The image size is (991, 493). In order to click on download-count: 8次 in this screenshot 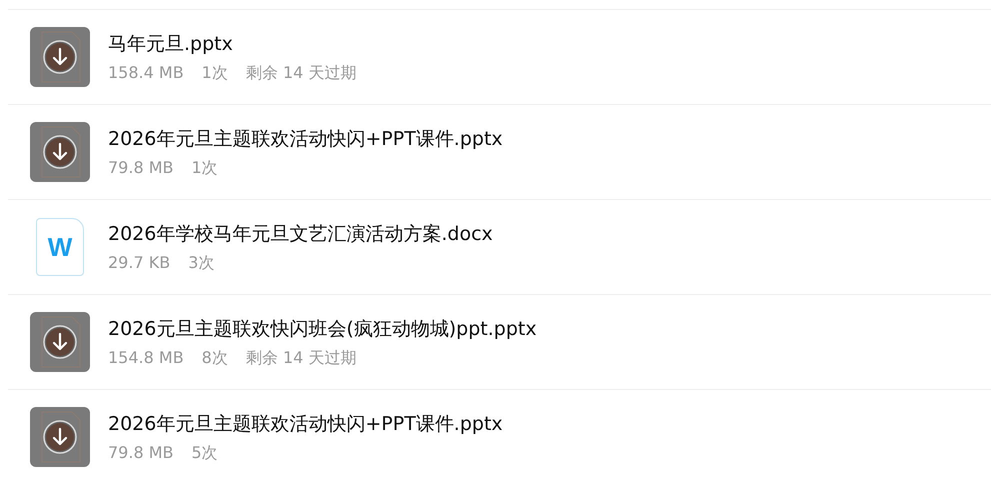, I will do `click(215, 358)`.